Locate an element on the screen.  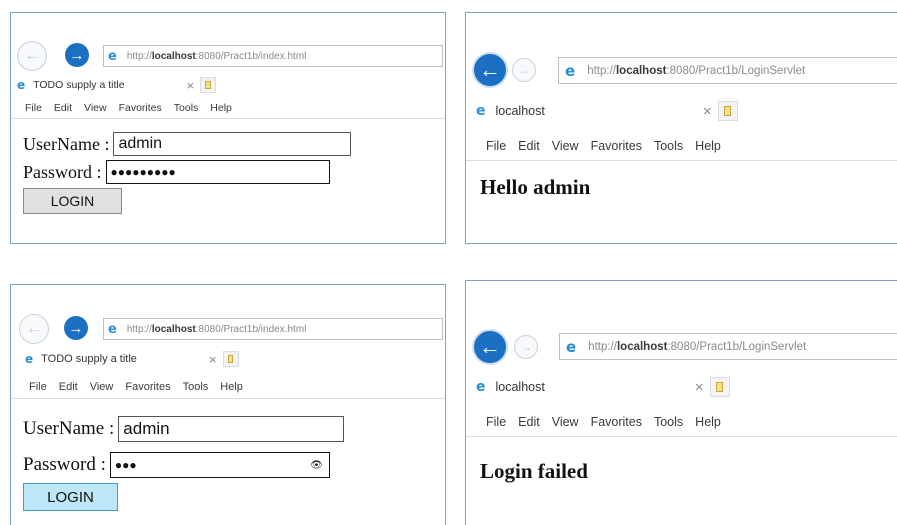
login-button-label: LOGIN is located at coordinates (70, 497).